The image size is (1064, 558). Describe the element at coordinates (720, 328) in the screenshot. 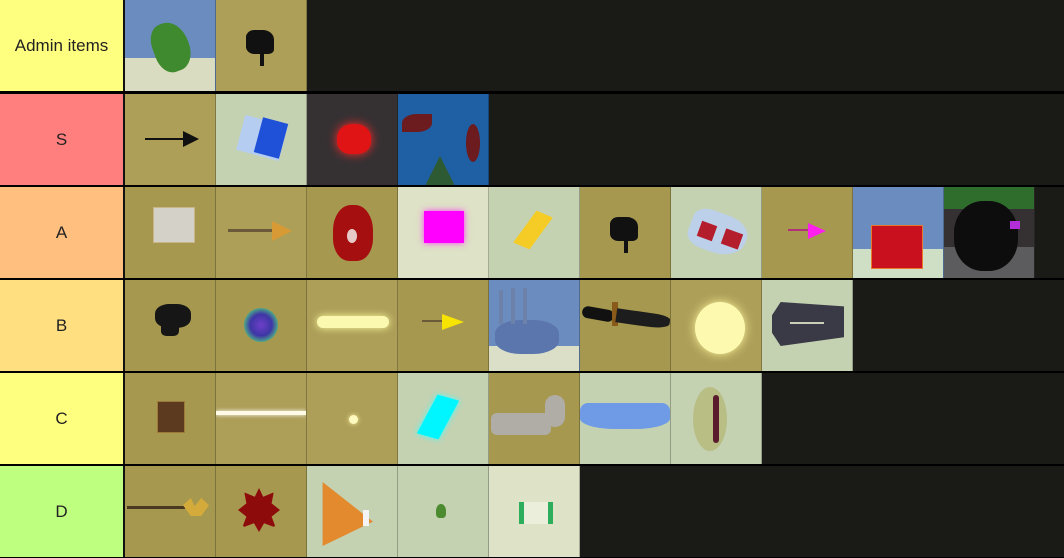

I see `glowing-sphere-icon` at that location.